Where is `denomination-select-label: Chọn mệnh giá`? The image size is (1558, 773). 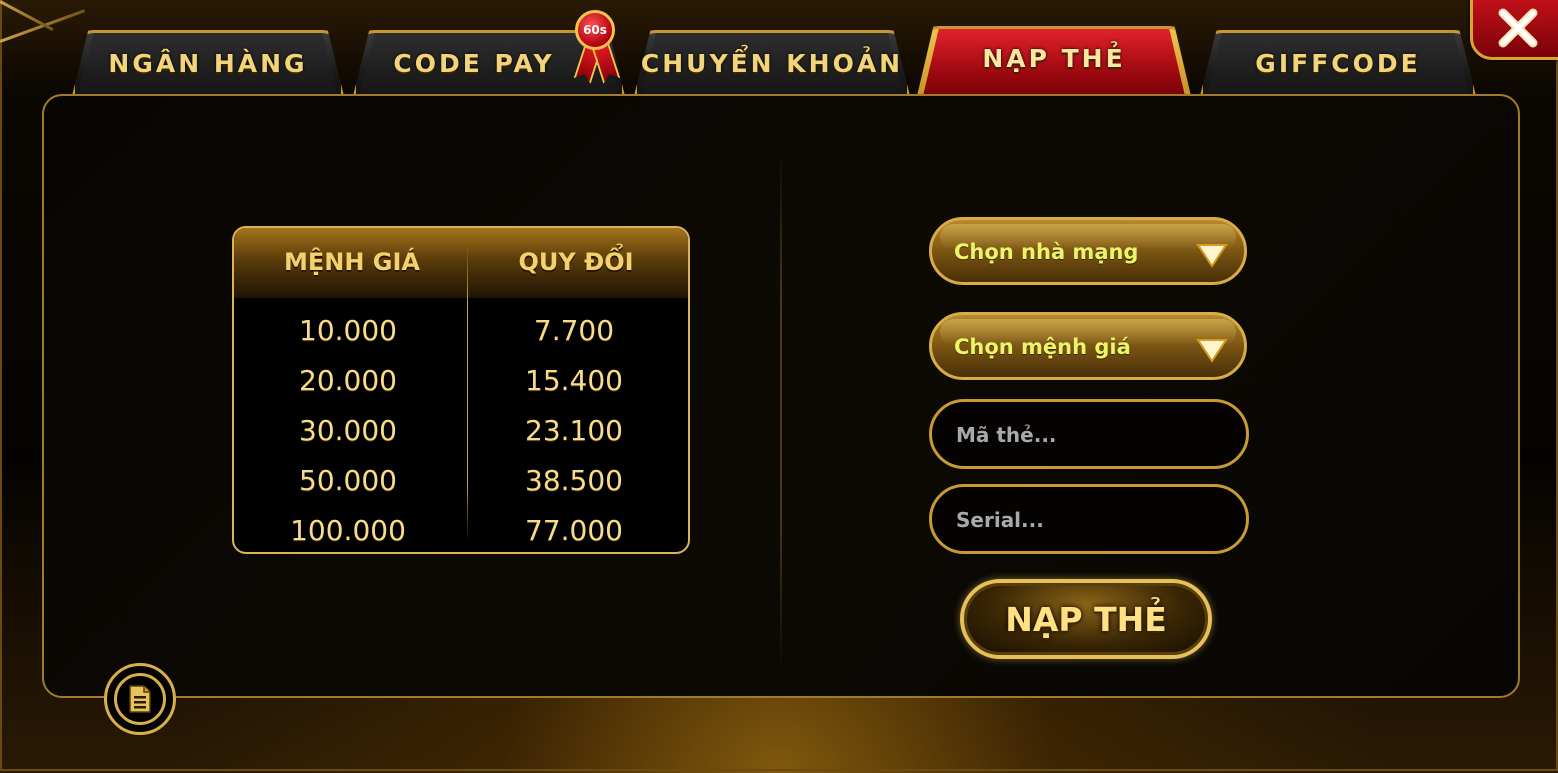 denomination-select-label: Chọn mệnh giá is located at coordinates (1042, 347).